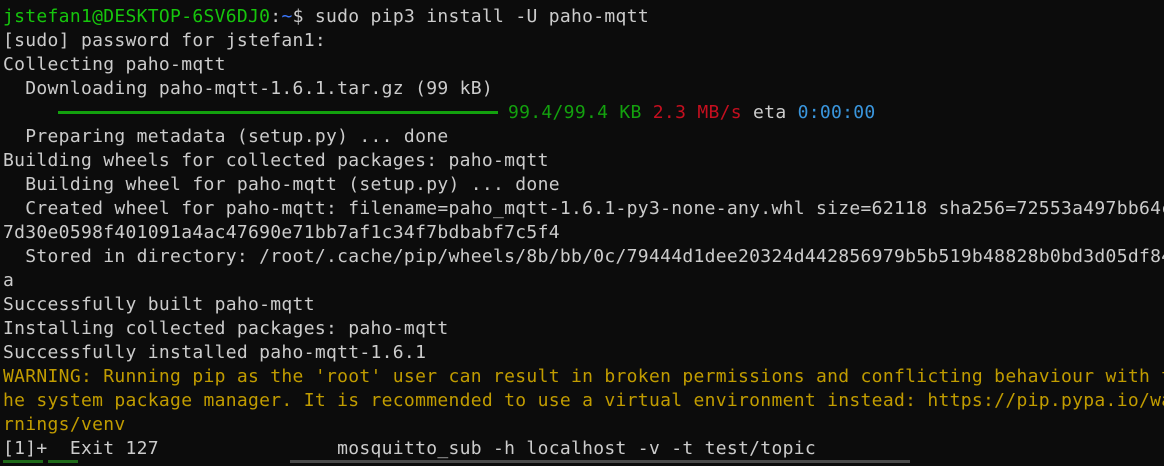 The height and width of the screenshot is (466, 1164). What do you see at coordinates (287, 16) in the screenshot?
I see `prompt-path: ~` at bounding box center [287, 16].